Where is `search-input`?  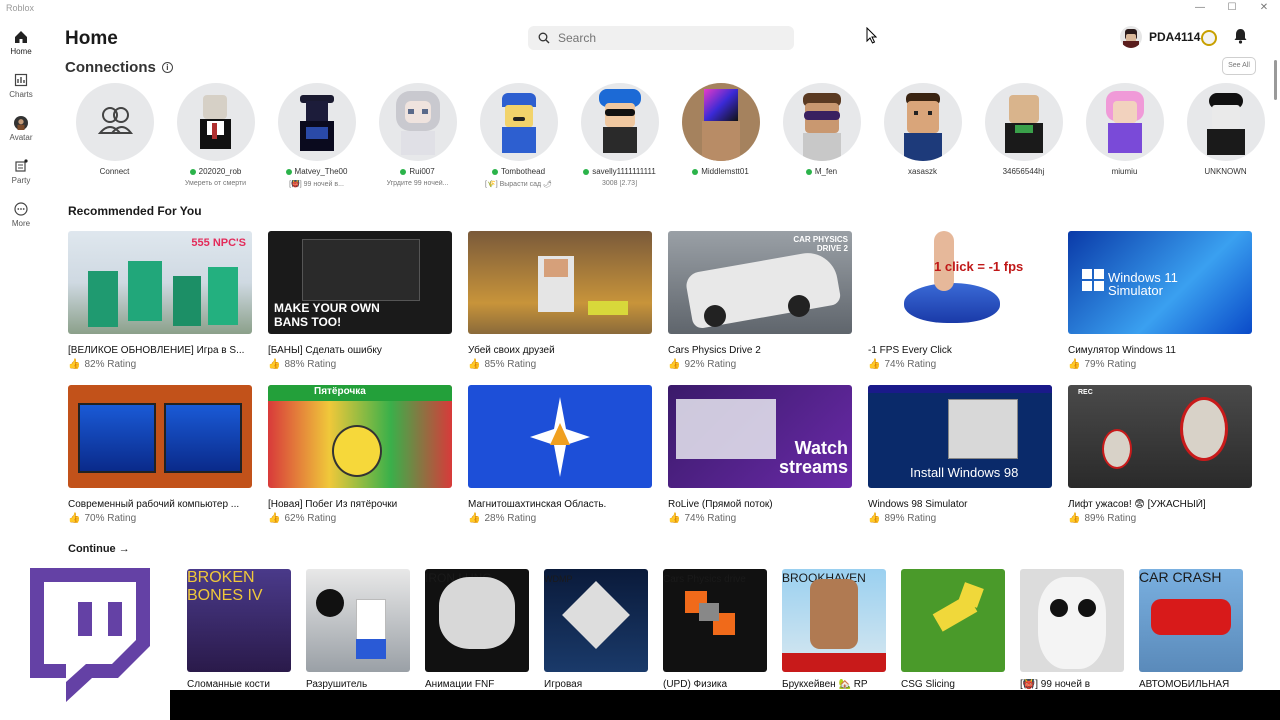 search-input is located at coordinates (668, 38).